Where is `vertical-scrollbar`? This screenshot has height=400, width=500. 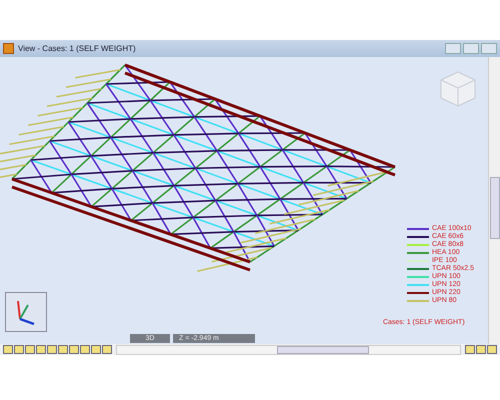
vertical-scrollbar is located at coordinates (494, 200).